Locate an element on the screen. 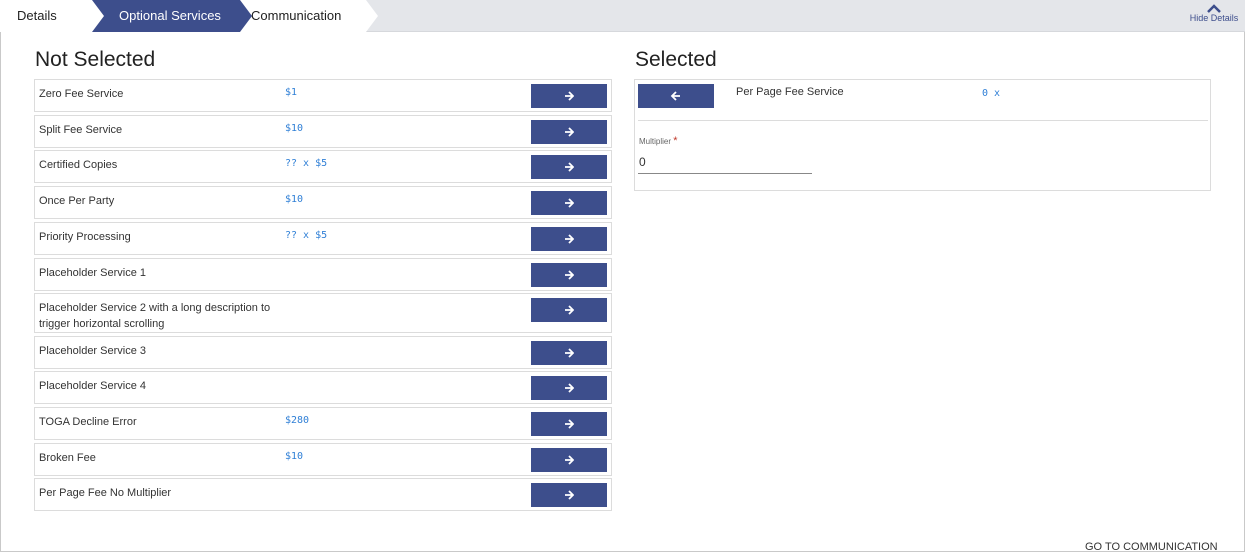 This screenshot has width=1249, height=554. selected-service-card: Per Page Fee Service 0 x Multiplier * is located at coordinates (922, 135).